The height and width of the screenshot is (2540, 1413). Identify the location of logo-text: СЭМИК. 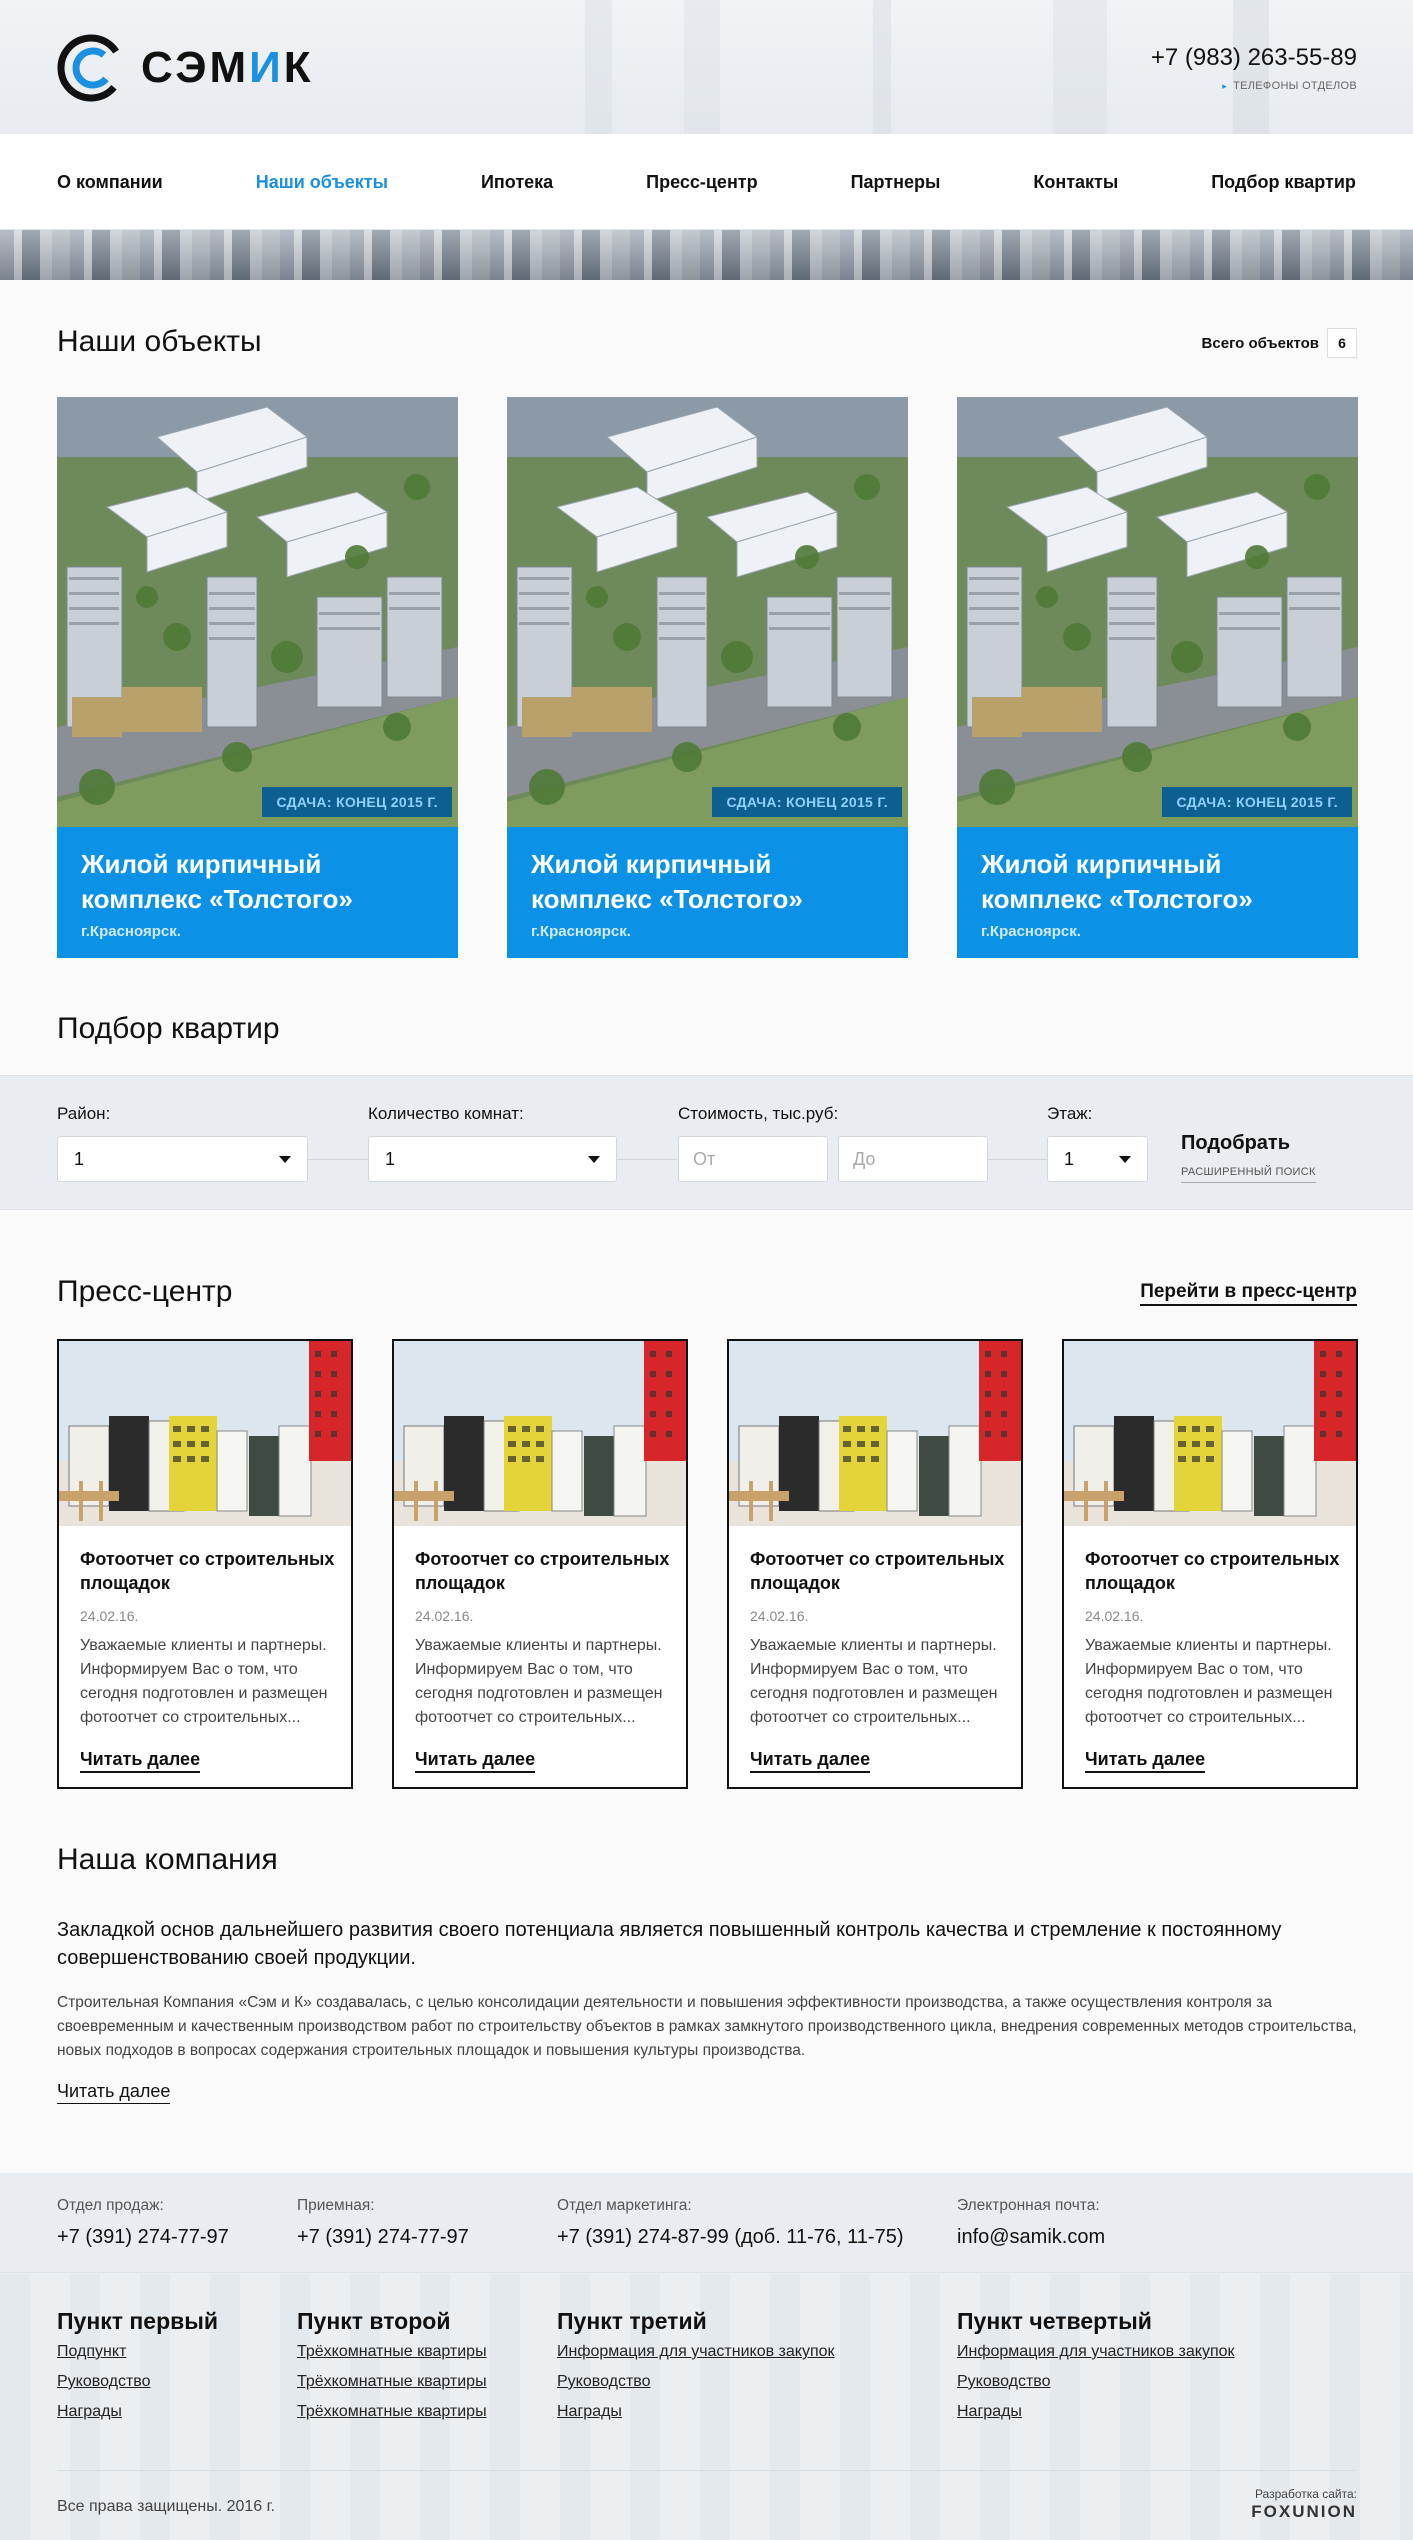
(227, 67).